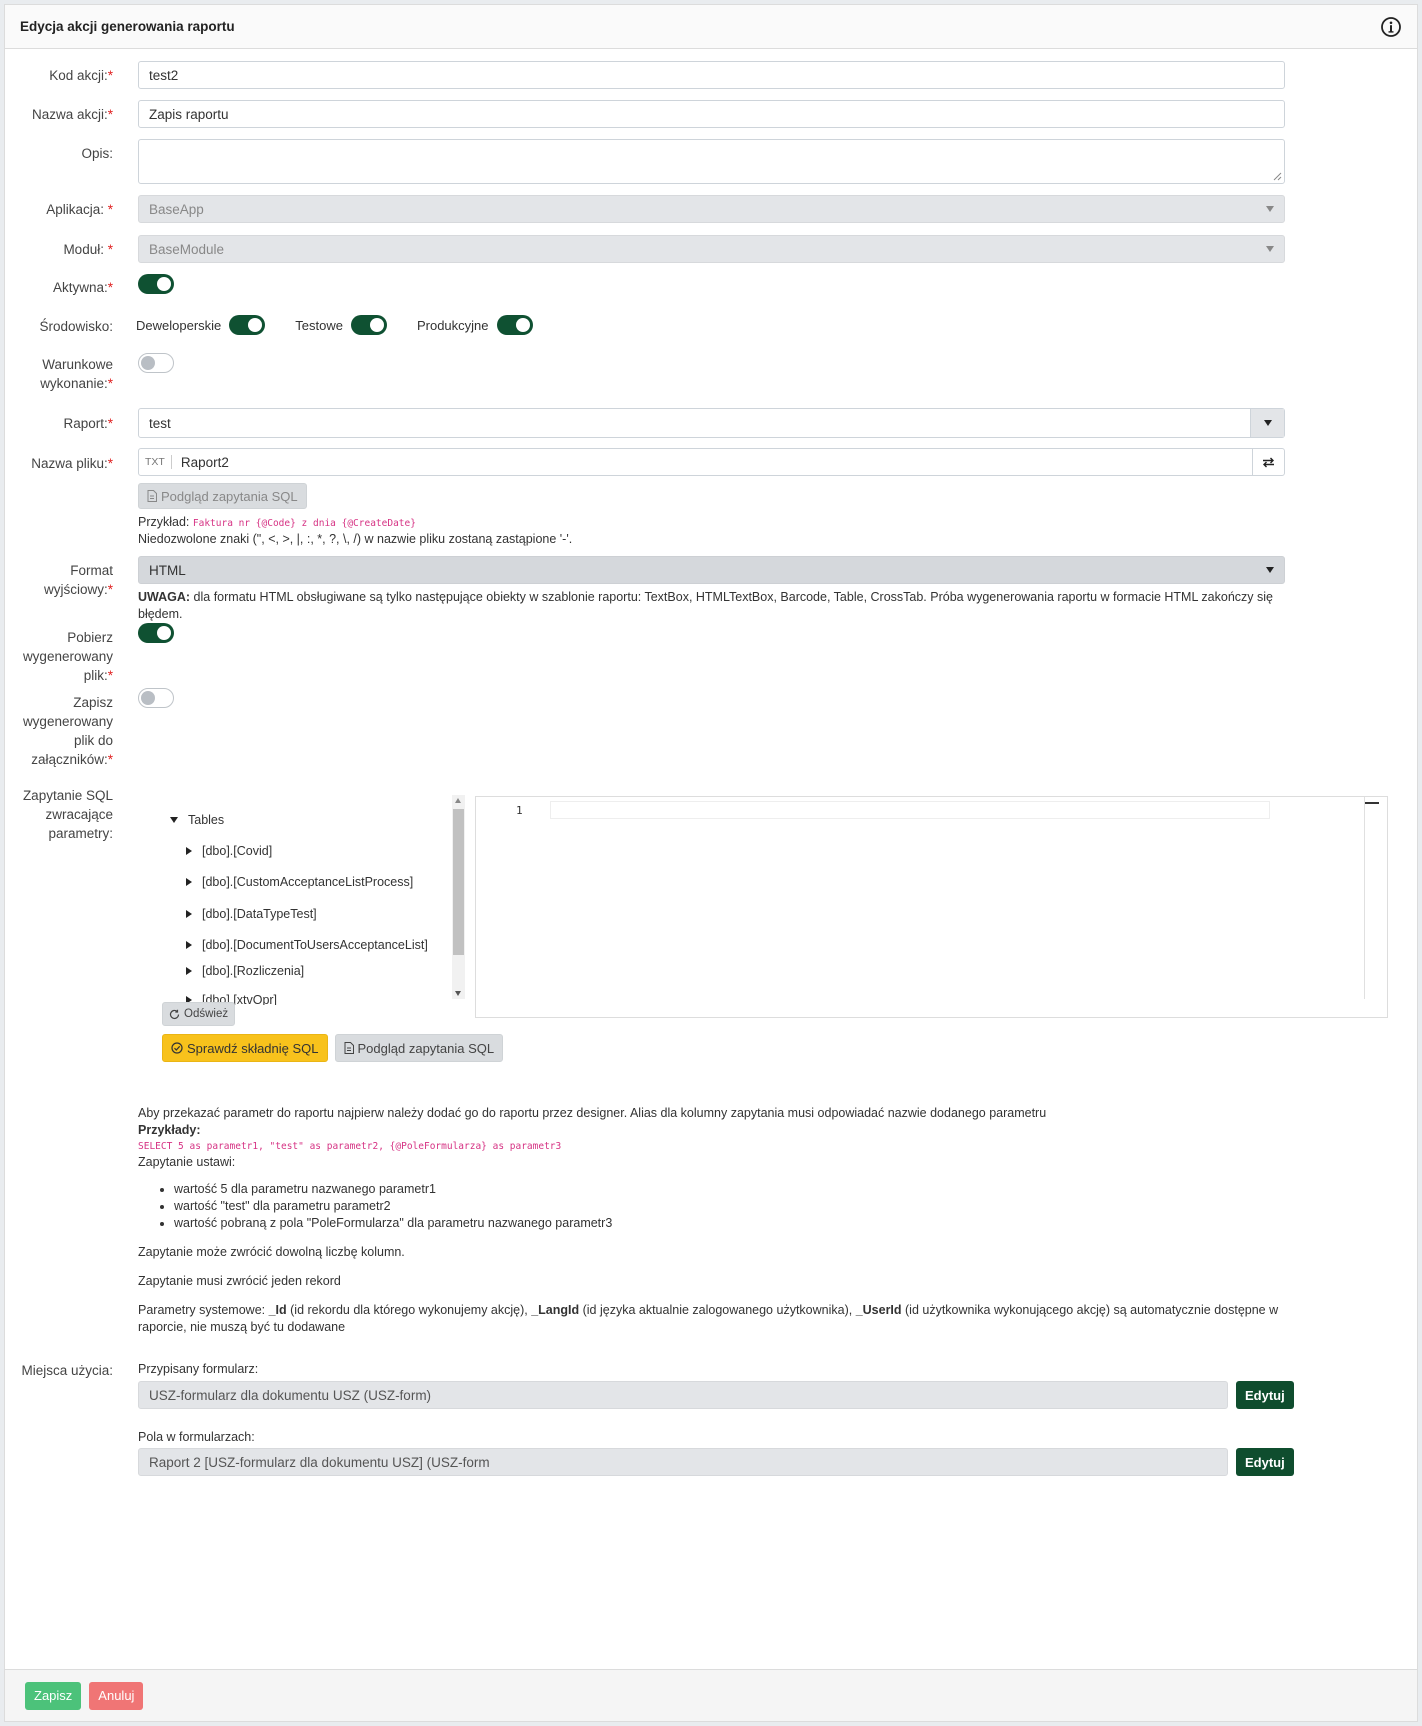 This screenshot has width=1422, height=1726. What do you see at coordinates (76, 326) in the screenshot?
I see `srodowisko-label: Środowisko:` at bounding box center [76, 326].